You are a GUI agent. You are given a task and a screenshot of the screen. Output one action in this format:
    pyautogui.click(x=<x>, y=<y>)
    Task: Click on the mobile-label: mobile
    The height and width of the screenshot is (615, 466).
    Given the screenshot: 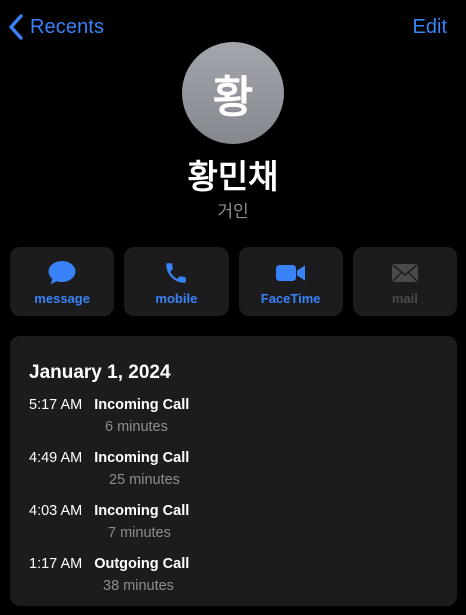 What is the action you would take?
    pyautogui.click(x=176, y=298)
    